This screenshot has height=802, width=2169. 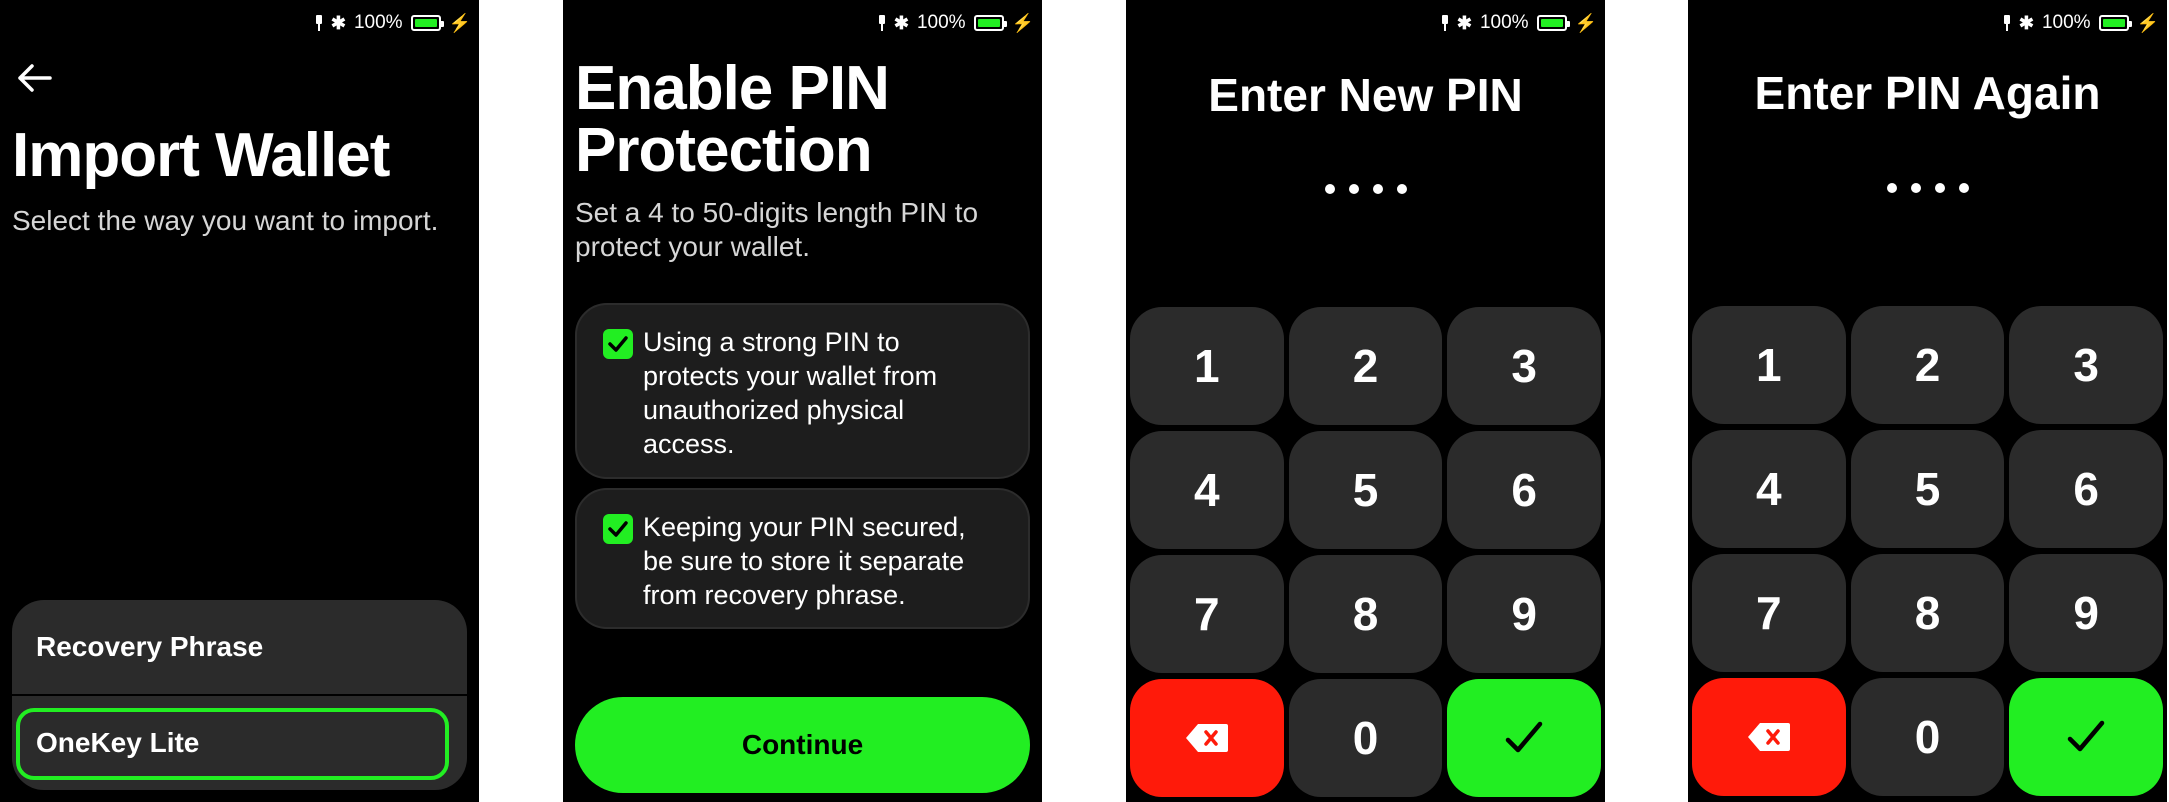 What do you see at coordinates (689, 444) in the screenshot?
I see `text-line: access.` at bounding box center [689, 444].